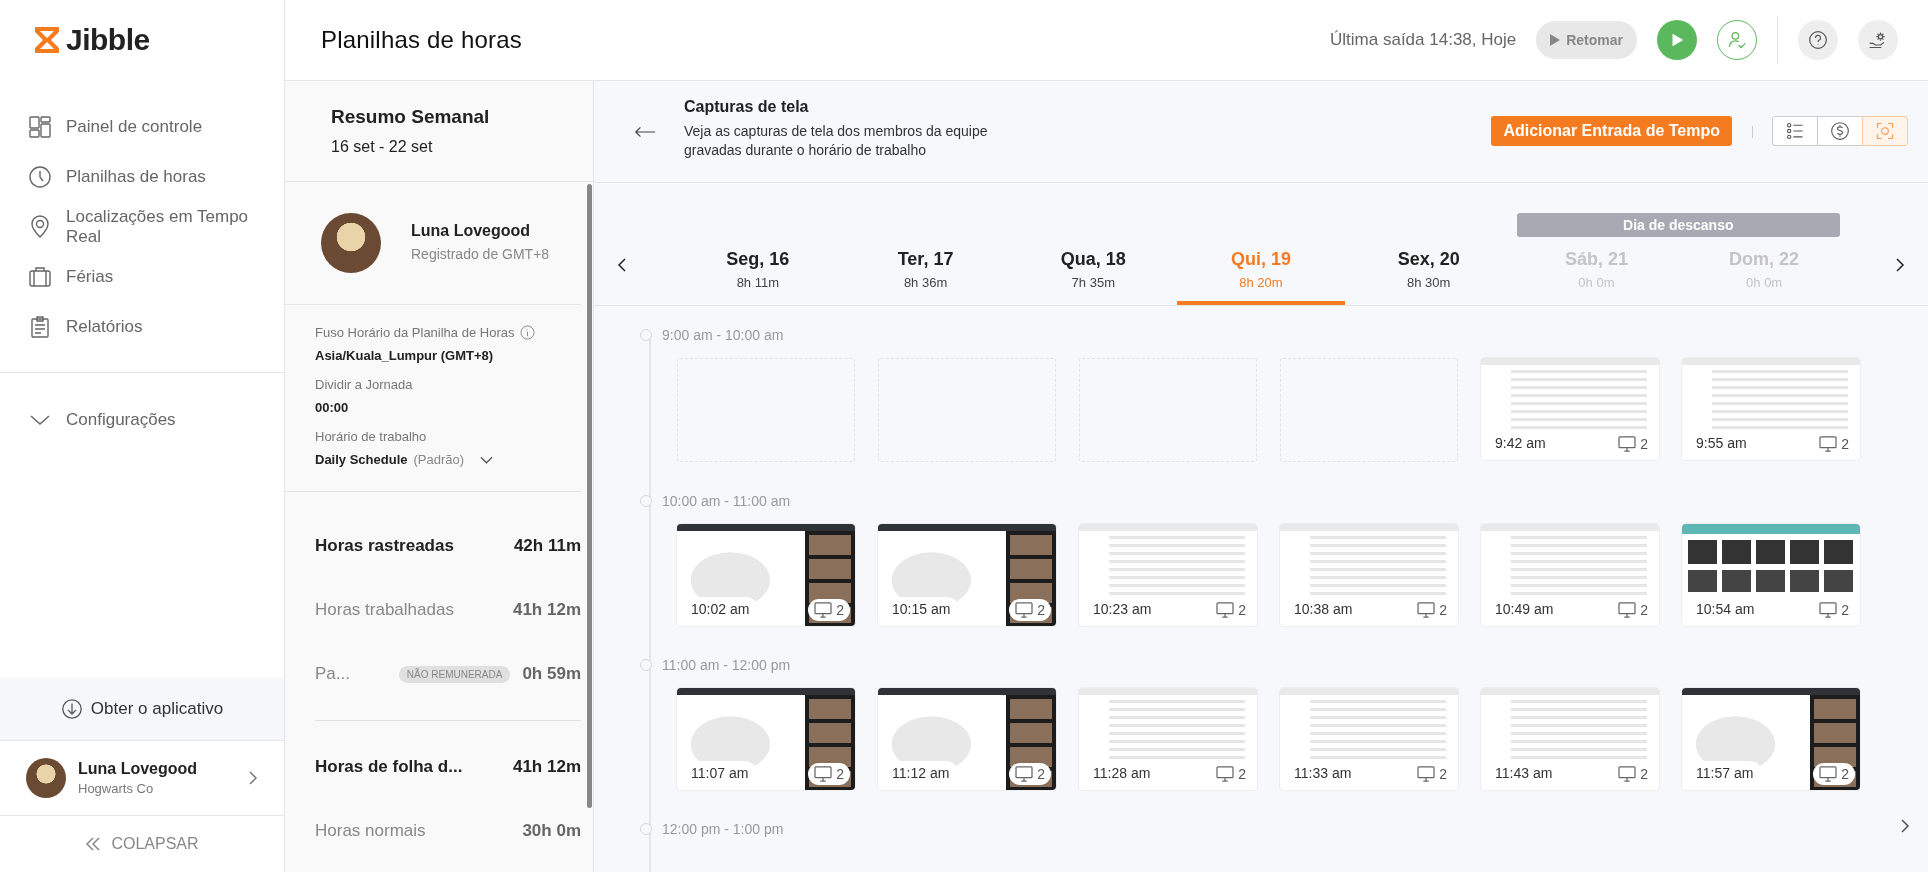 The height and width of the screenshot is (872, 1928). What do you see at coordinates (142, 177) in the screenshot?
I see `nav-item: Planilhas de horas` at bounding box center [142, 177].